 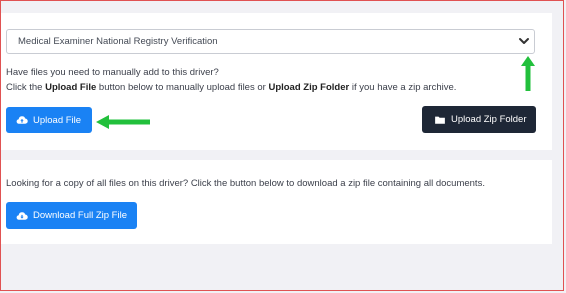 I want to click on upload-help-suffix: if you have a zip archive., so click(x=403, y=87).